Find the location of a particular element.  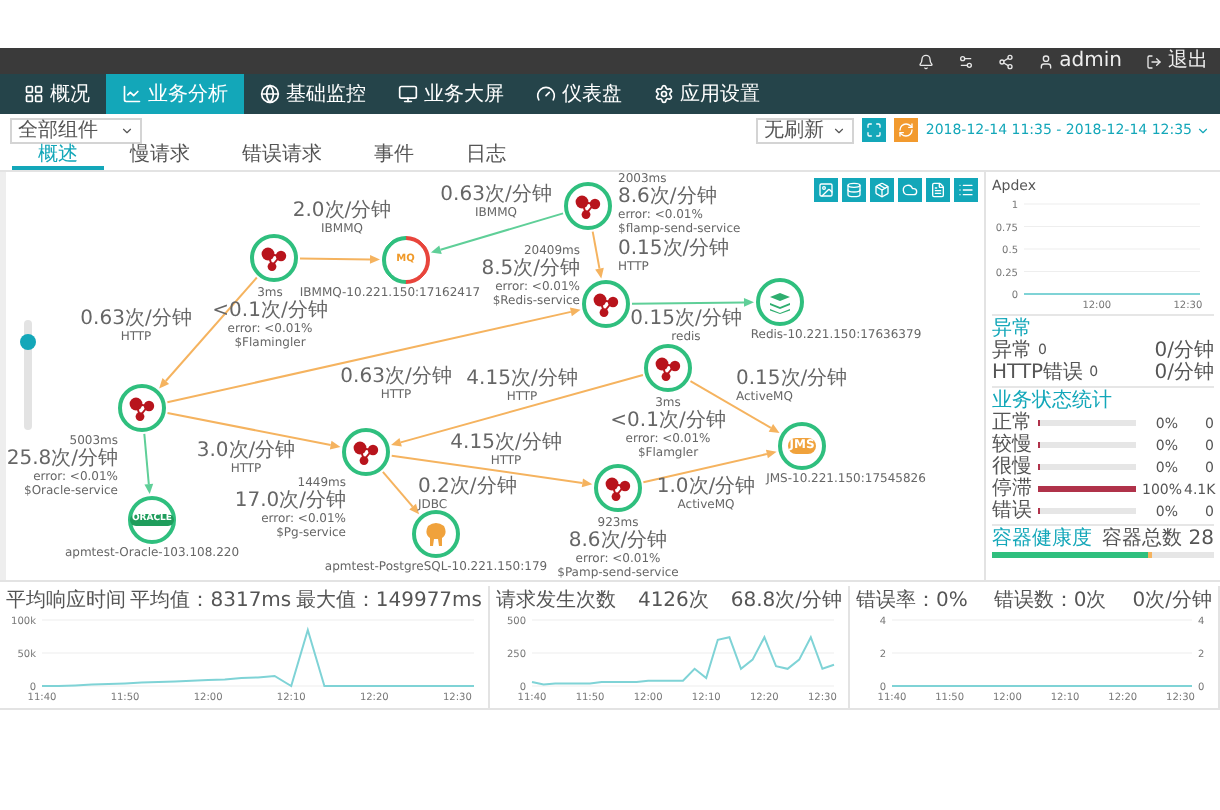

refresh-icon is located at coordinates (905, 130).